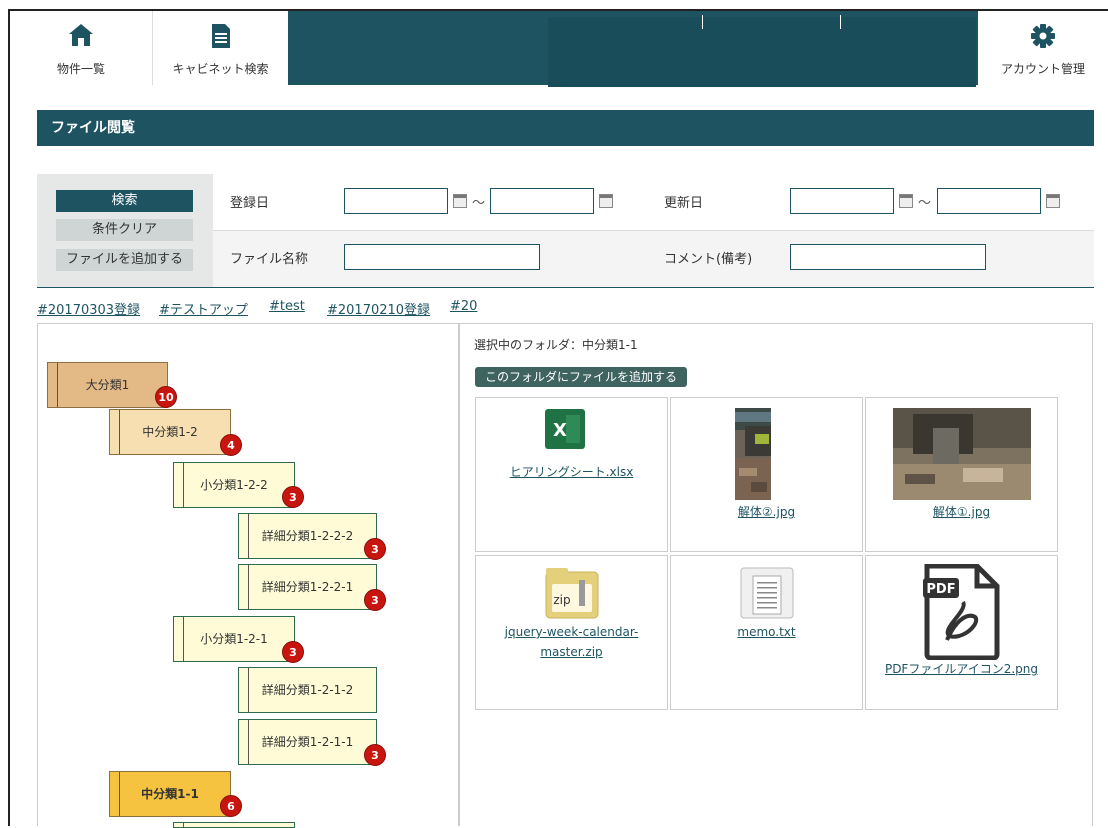 This screenshot has height=828, width=1108. I want to click on excel-icon: X, so click(565, 431).